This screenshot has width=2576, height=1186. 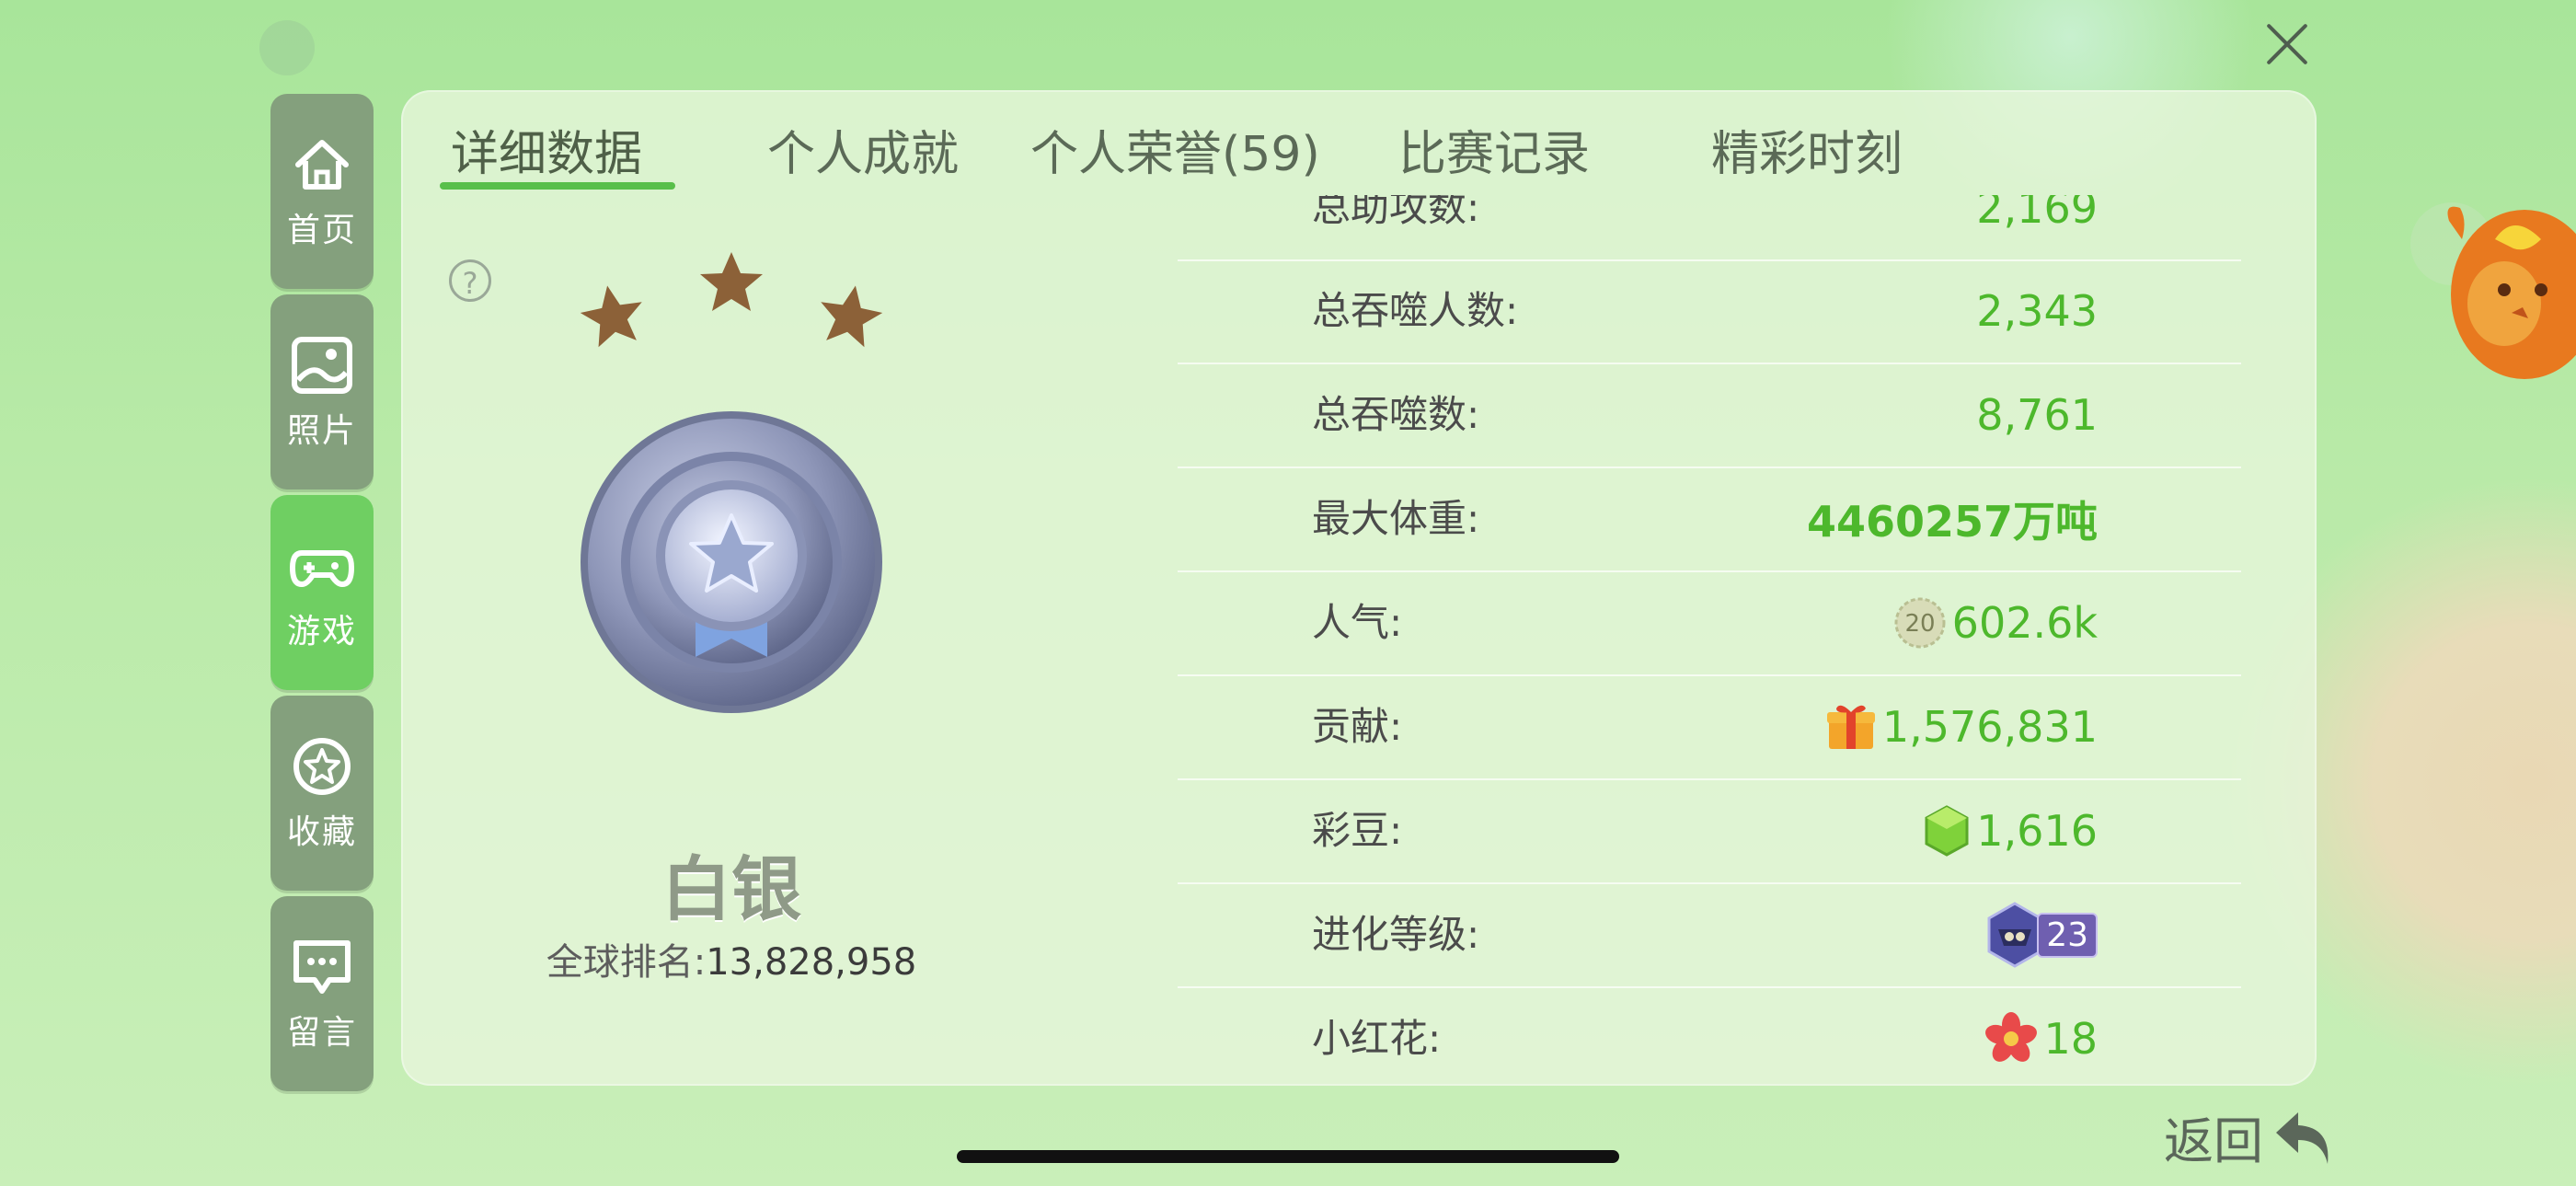 What do you see at coordinates (1709, 727) in the screenshot?
I see `stat-row-contribution: 贡献: 1,576,831` at bounding box center [1709, 727].